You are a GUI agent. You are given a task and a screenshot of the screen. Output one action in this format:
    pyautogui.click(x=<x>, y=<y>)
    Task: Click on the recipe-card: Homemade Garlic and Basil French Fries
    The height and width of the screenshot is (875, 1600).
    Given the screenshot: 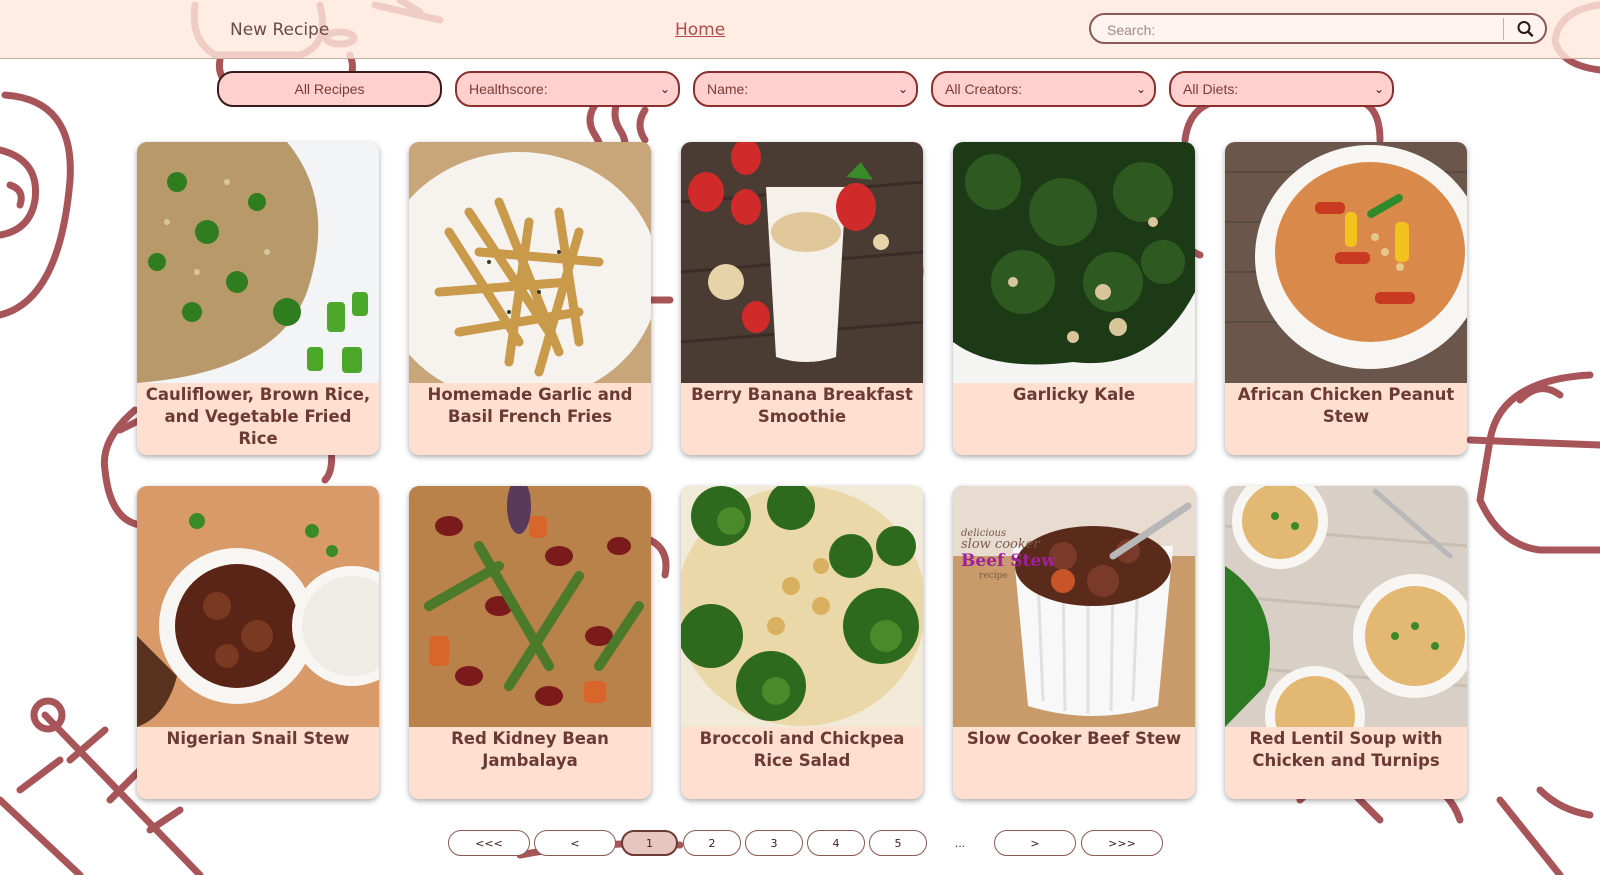 What is the action you would take?
    pyautogui.click(x=530, y=298)
    